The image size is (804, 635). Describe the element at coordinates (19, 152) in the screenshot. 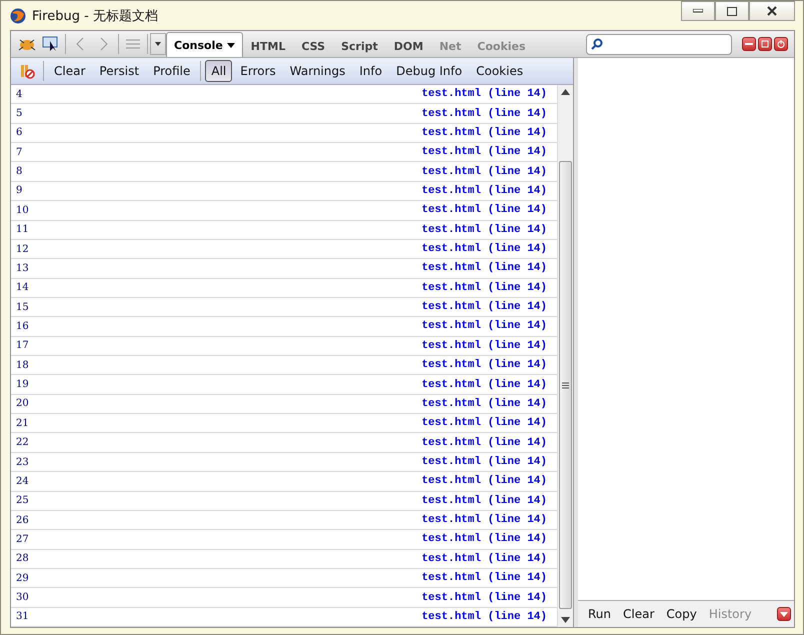

I see `log-message: 7` at that location.